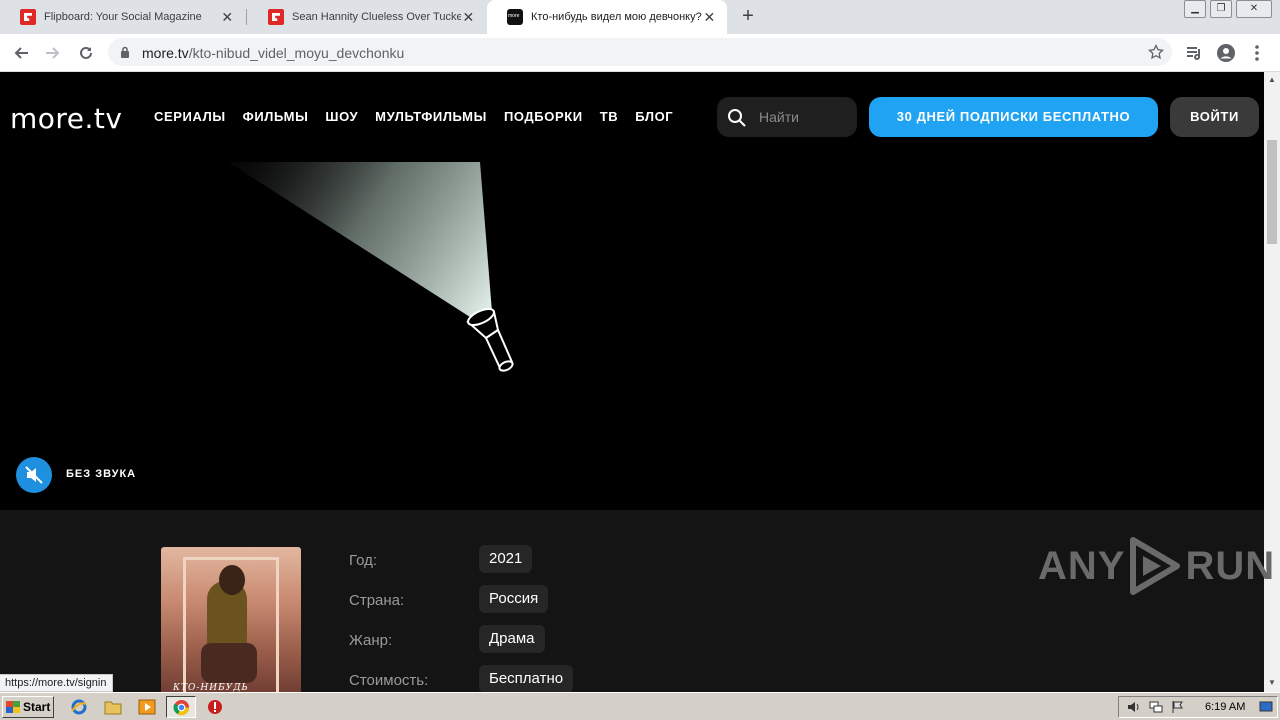 The height and width of the screenshot is (720, 1280). I want to click on menu-item-cartoons: МУЛЬТФИЛЬМЫ, so click(431, 116).